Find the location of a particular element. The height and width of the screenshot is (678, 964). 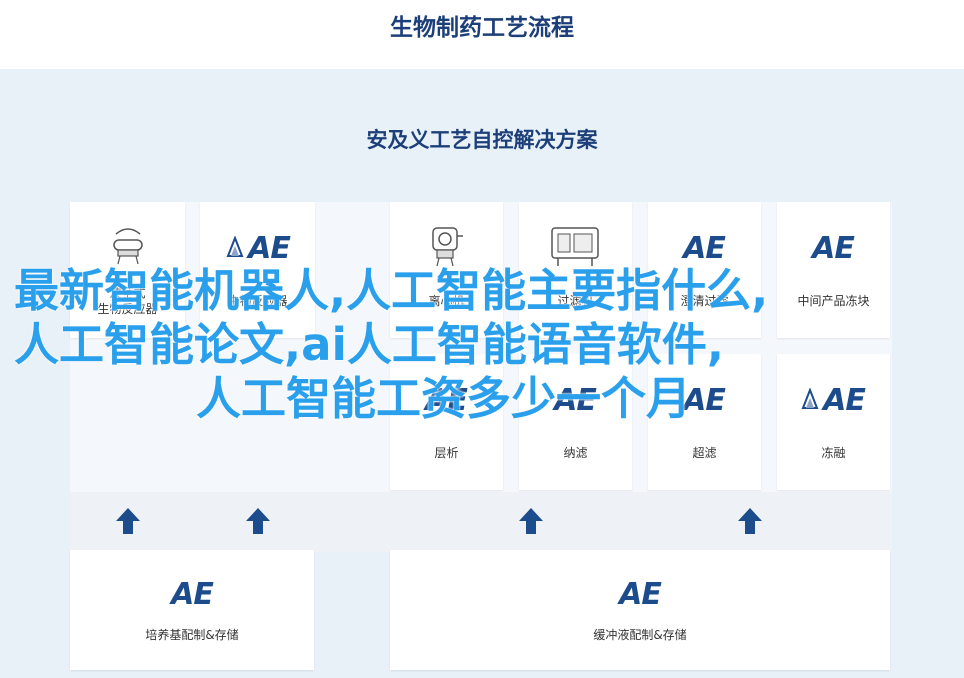

card-label: 超滤 is located at coordinates (704, 453).